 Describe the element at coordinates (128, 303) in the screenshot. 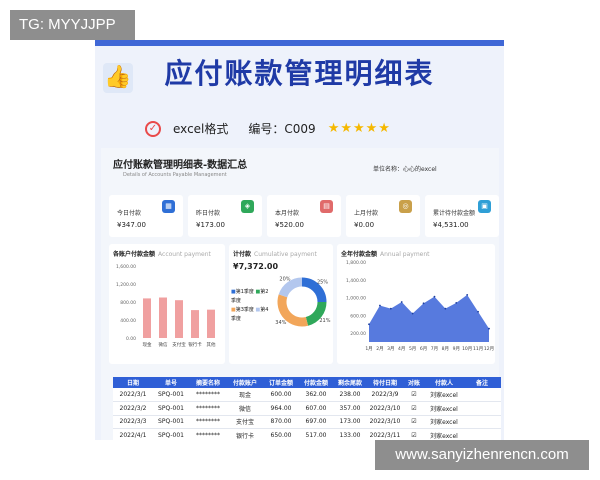

I see `y-tick-label: 800.00` at that location.